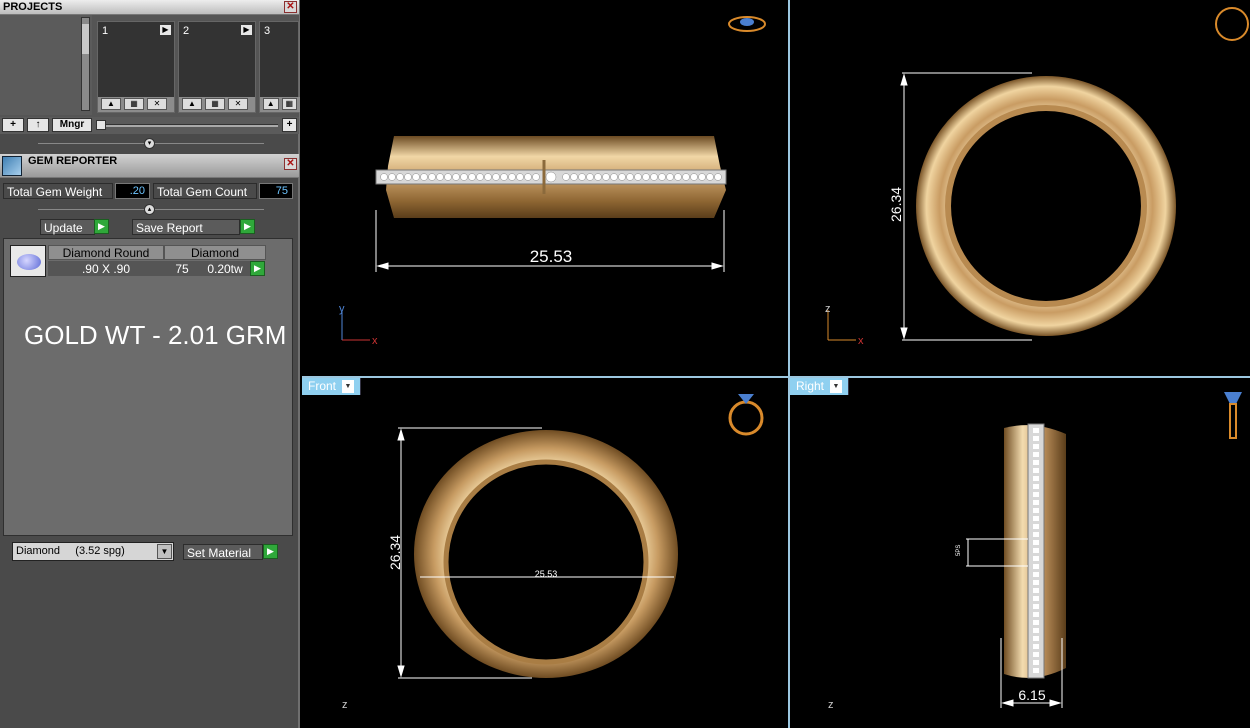  What do you see at coordinates (205, 191) in the screenshot?
I see `total-gem-count-label: Total Gem Count` at bounding box center [205, 191].